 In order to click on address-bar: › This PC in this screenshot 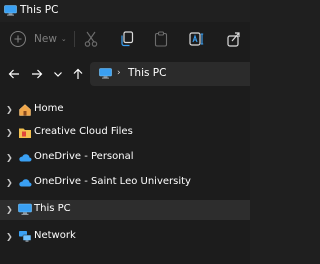, I will do `click(170, 74)`.